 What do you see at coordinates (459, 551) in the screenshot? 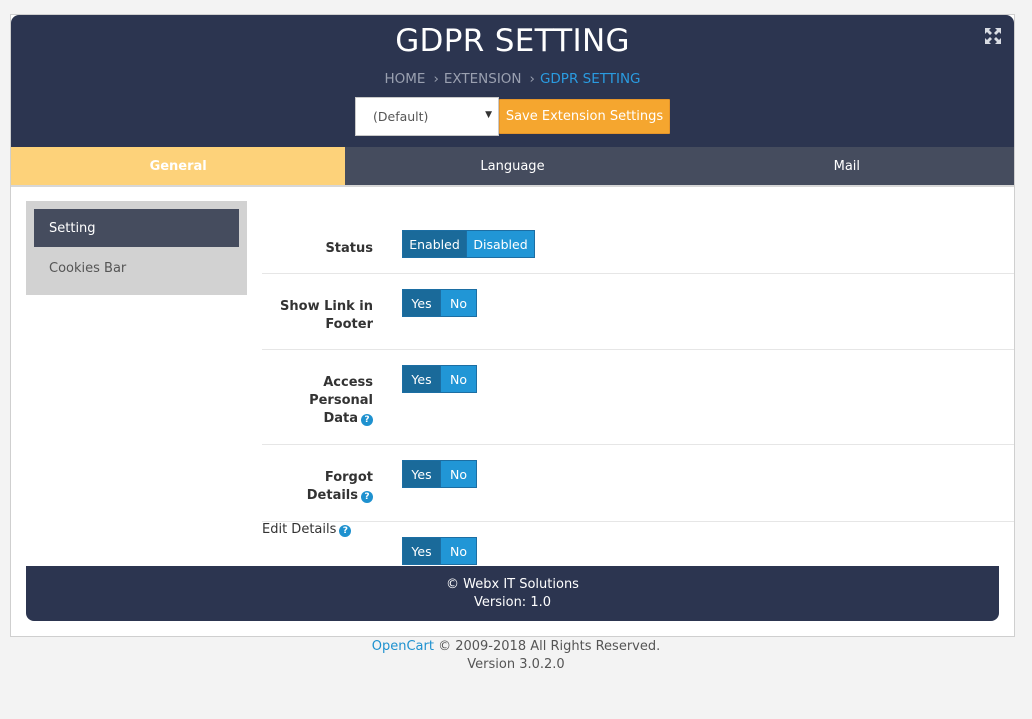
I see `edit-details-no-button: No` at bounding box center [459, 551].